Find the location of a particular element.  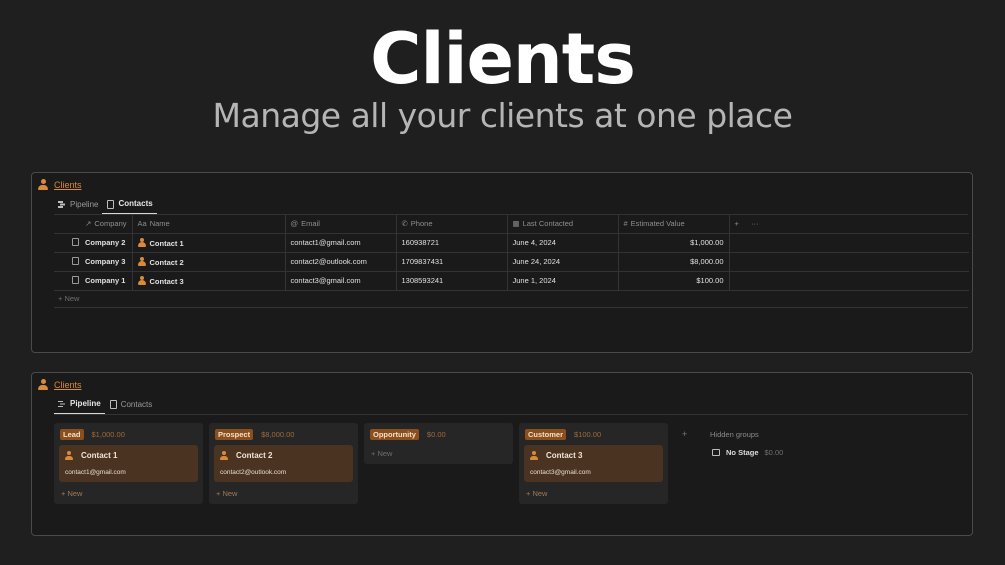

cell-last-contacted: June 4, 2024 is located at coordinates (563, 243).